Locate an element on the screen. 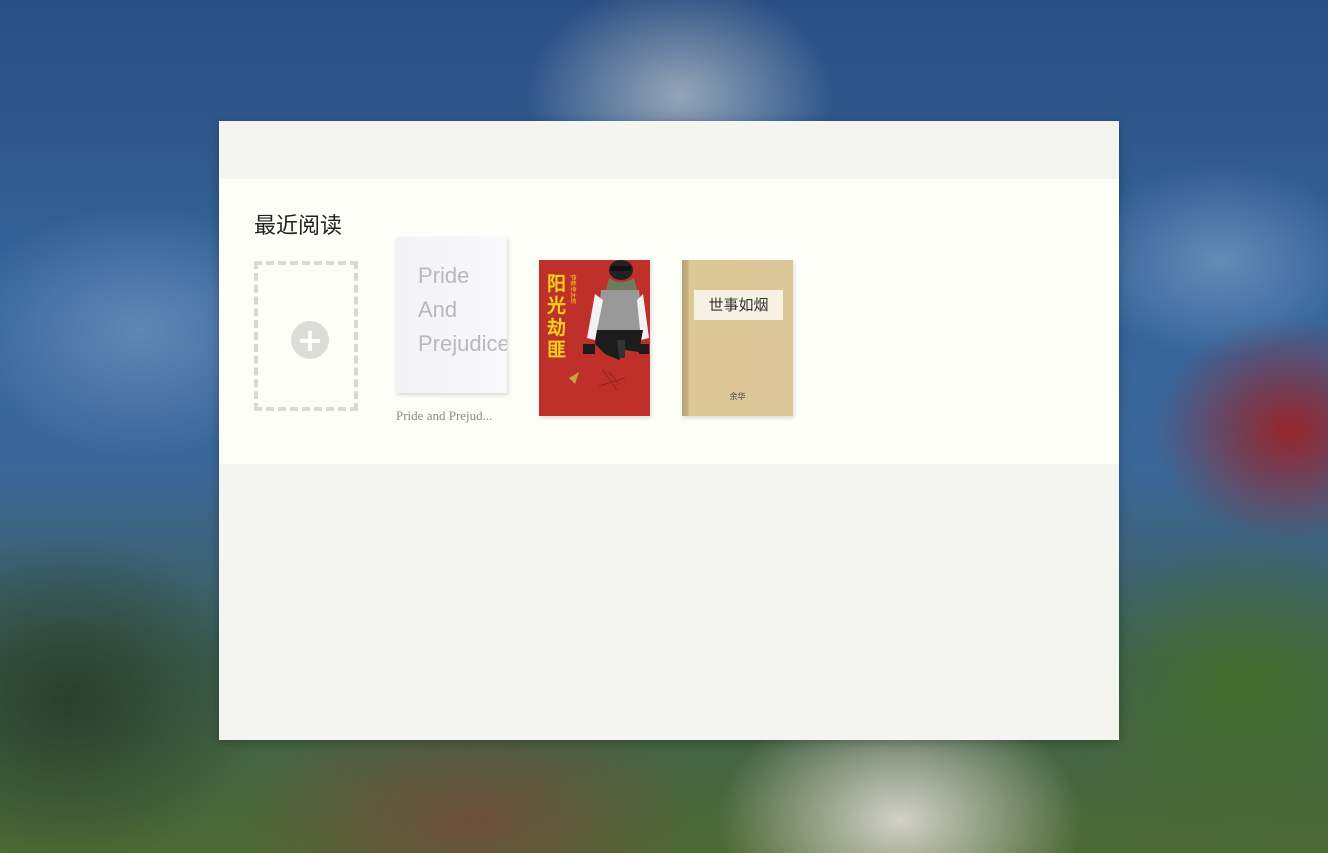 The height and width of the screenshot is (853, 1328). shelf-title: 最近阅读 is located at coordinates (298, 226).